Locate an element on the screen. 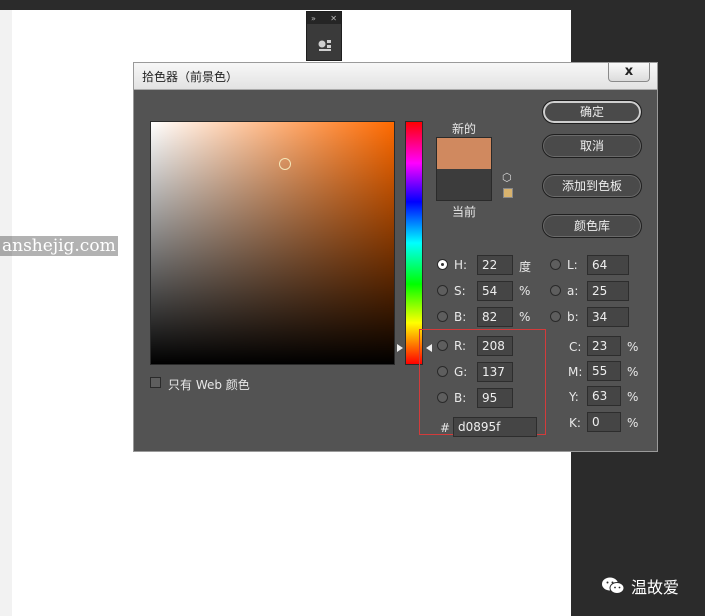 This screenshot has width=705, height=616. collapsed-panel: » ✕ is located at coordinates (324, 36).